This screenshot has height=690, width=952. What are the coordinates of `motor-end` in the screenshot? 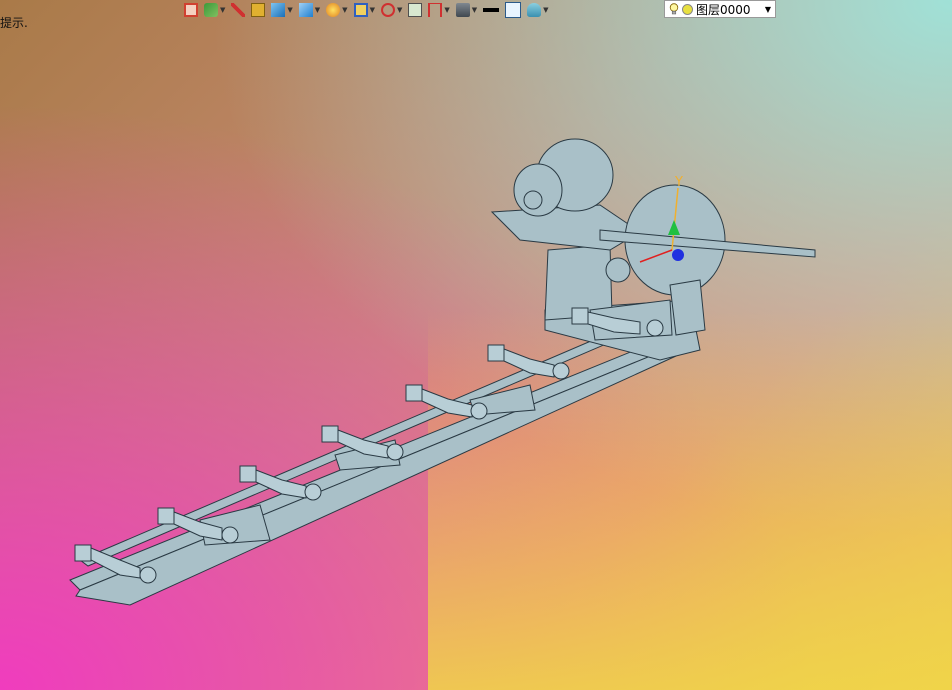 It's located at (538, 190).